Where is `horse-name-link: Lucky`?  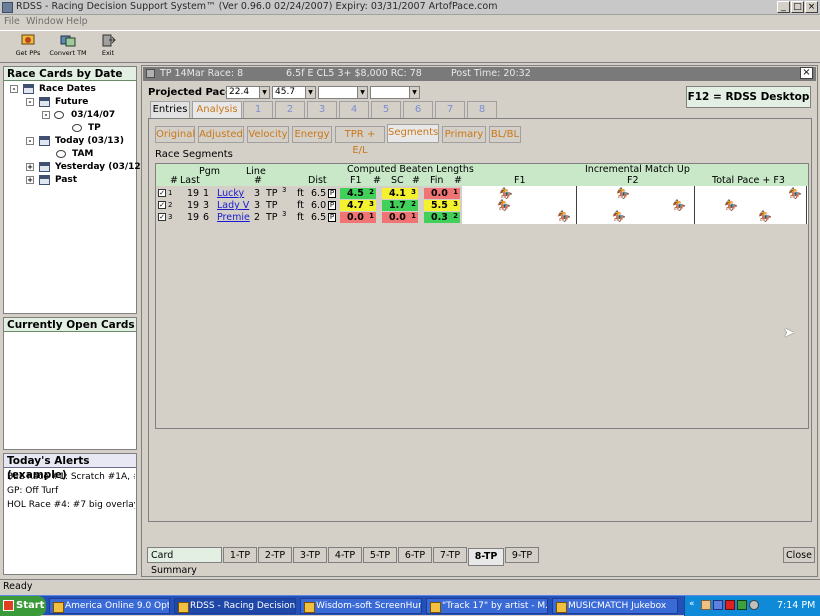 horse-name-link: Lucky is located at coordinates (230, 193).